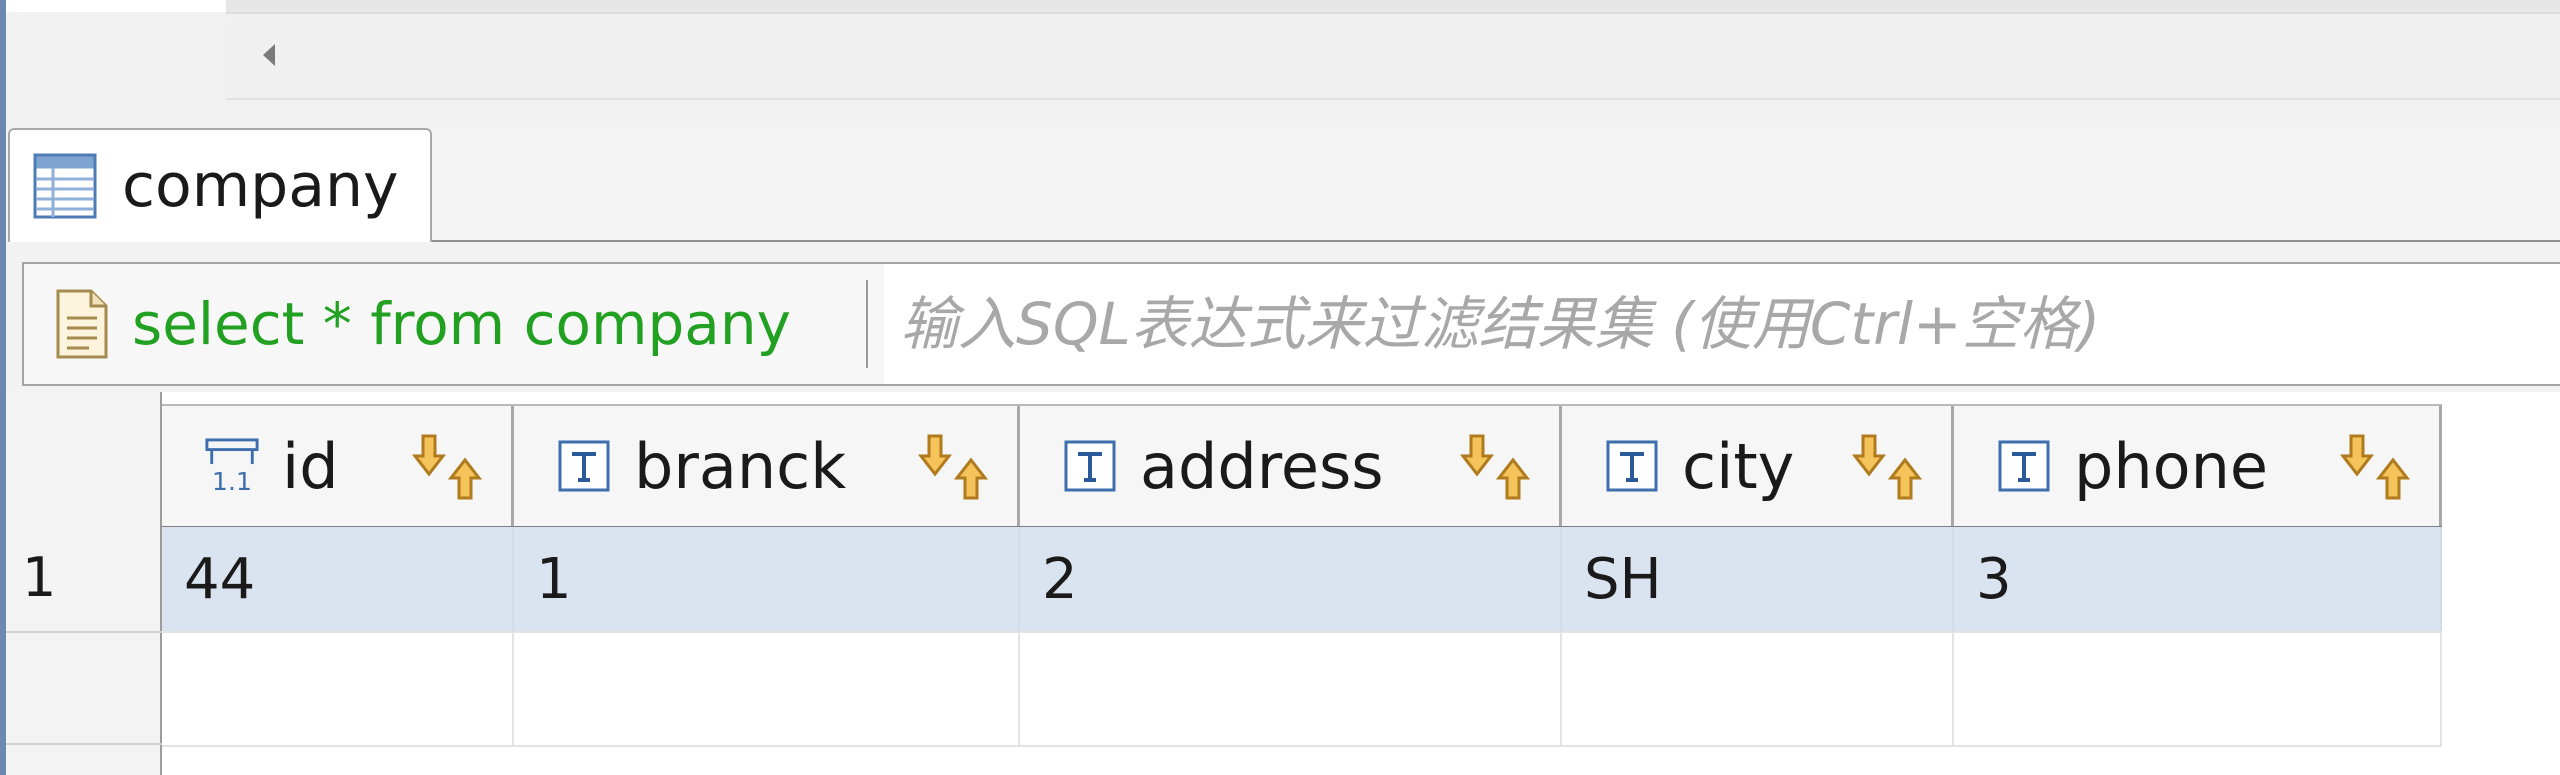  Describe the element at coordinates (1738, 466) in the screenshot. I see `column-name: city` at that location.